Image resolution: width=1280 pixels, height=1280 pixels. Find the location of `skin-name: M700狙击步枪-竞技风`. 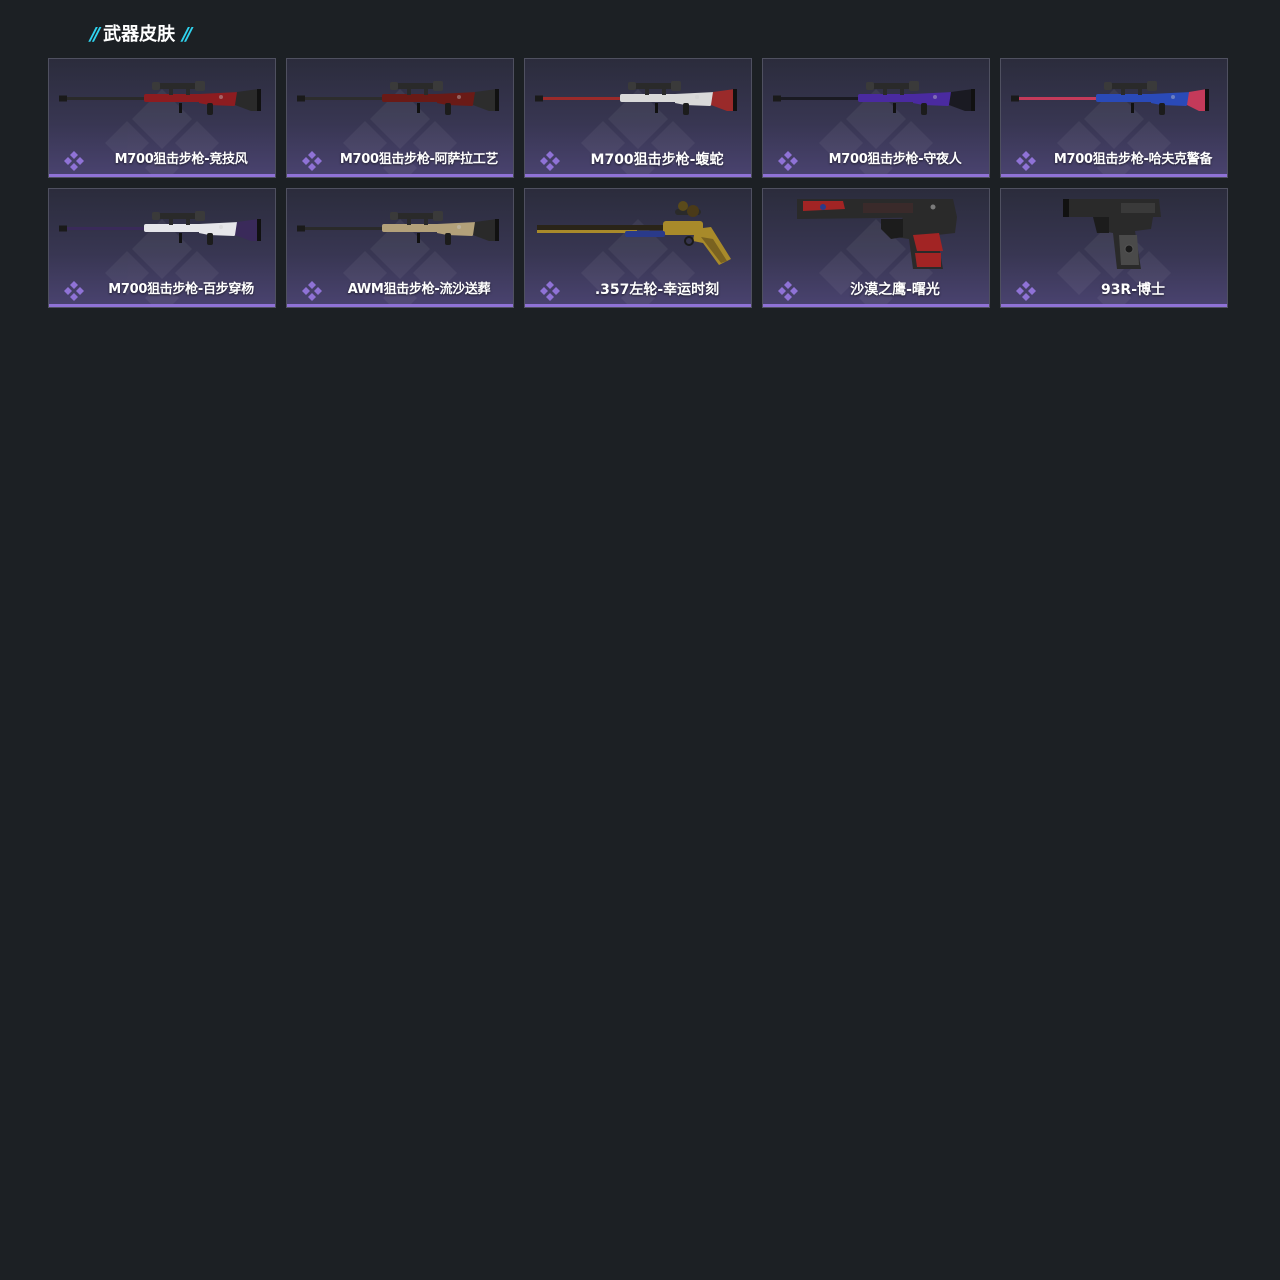

skin-name: M700狙击步枪-竞技风 is located at coordinates (181, 159).